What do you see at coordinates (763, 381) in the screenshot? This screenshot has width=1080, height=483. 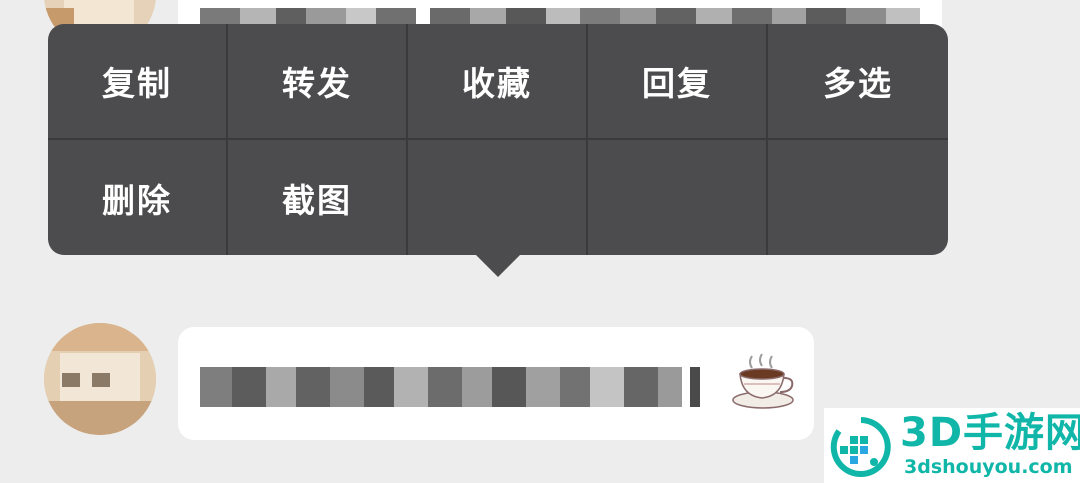 I see `teacup-emoji-icon` at bounding box center [763, 381].